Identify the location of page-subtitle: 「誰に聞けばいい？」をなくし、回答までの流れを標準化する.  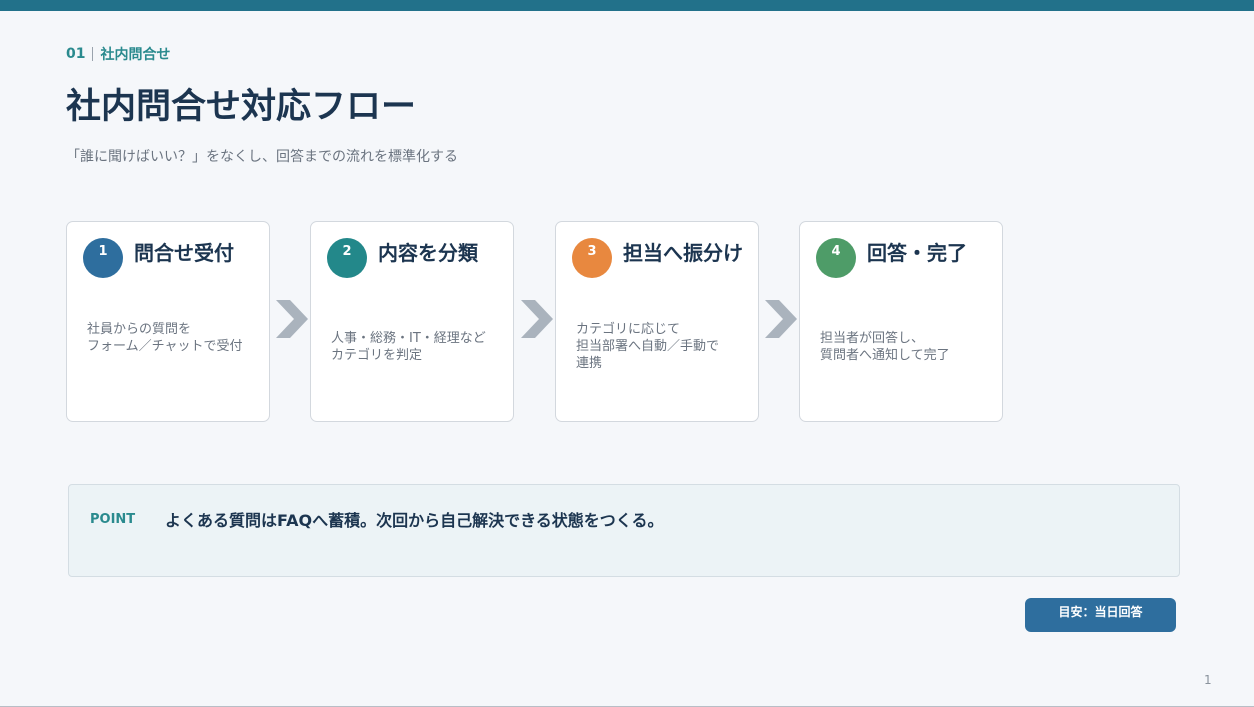
(262, 157).